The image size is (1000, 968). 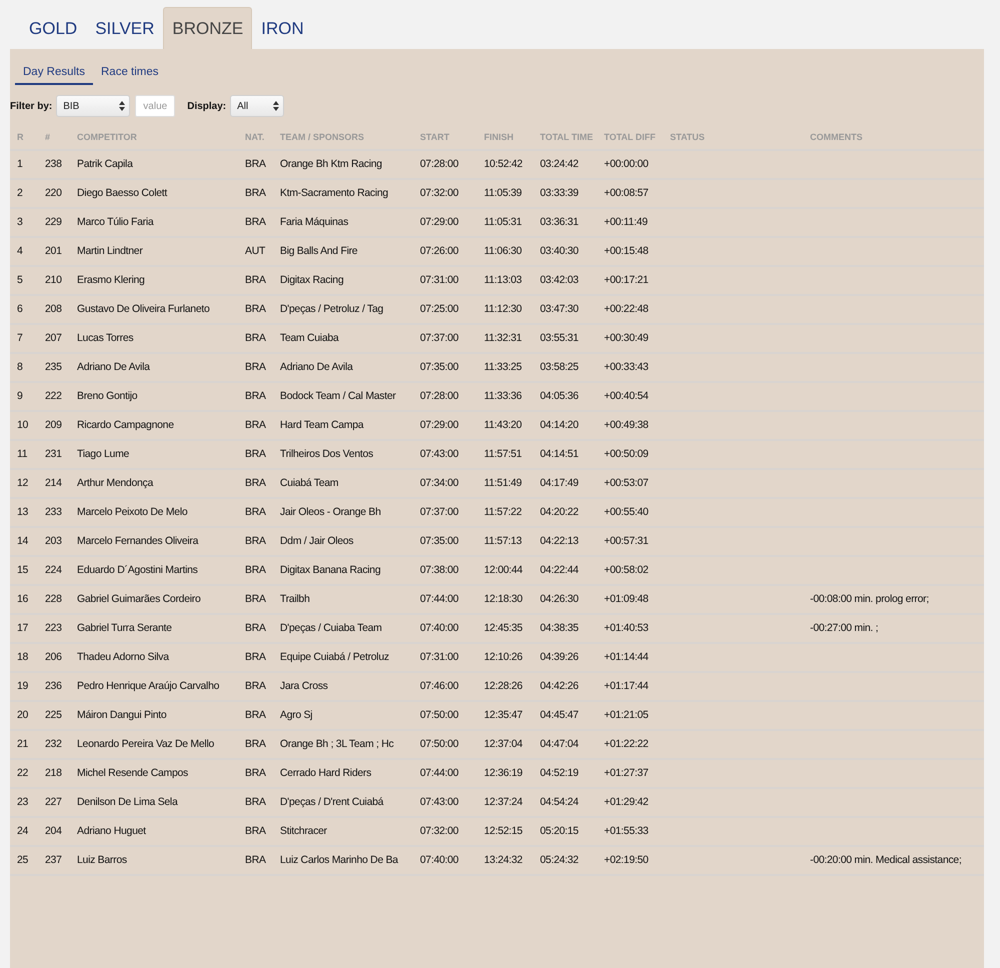 What do you see at coordinates (130, 73) in the screenshot?
I see `results-tab: Race times` at bounding box center [130, 73].